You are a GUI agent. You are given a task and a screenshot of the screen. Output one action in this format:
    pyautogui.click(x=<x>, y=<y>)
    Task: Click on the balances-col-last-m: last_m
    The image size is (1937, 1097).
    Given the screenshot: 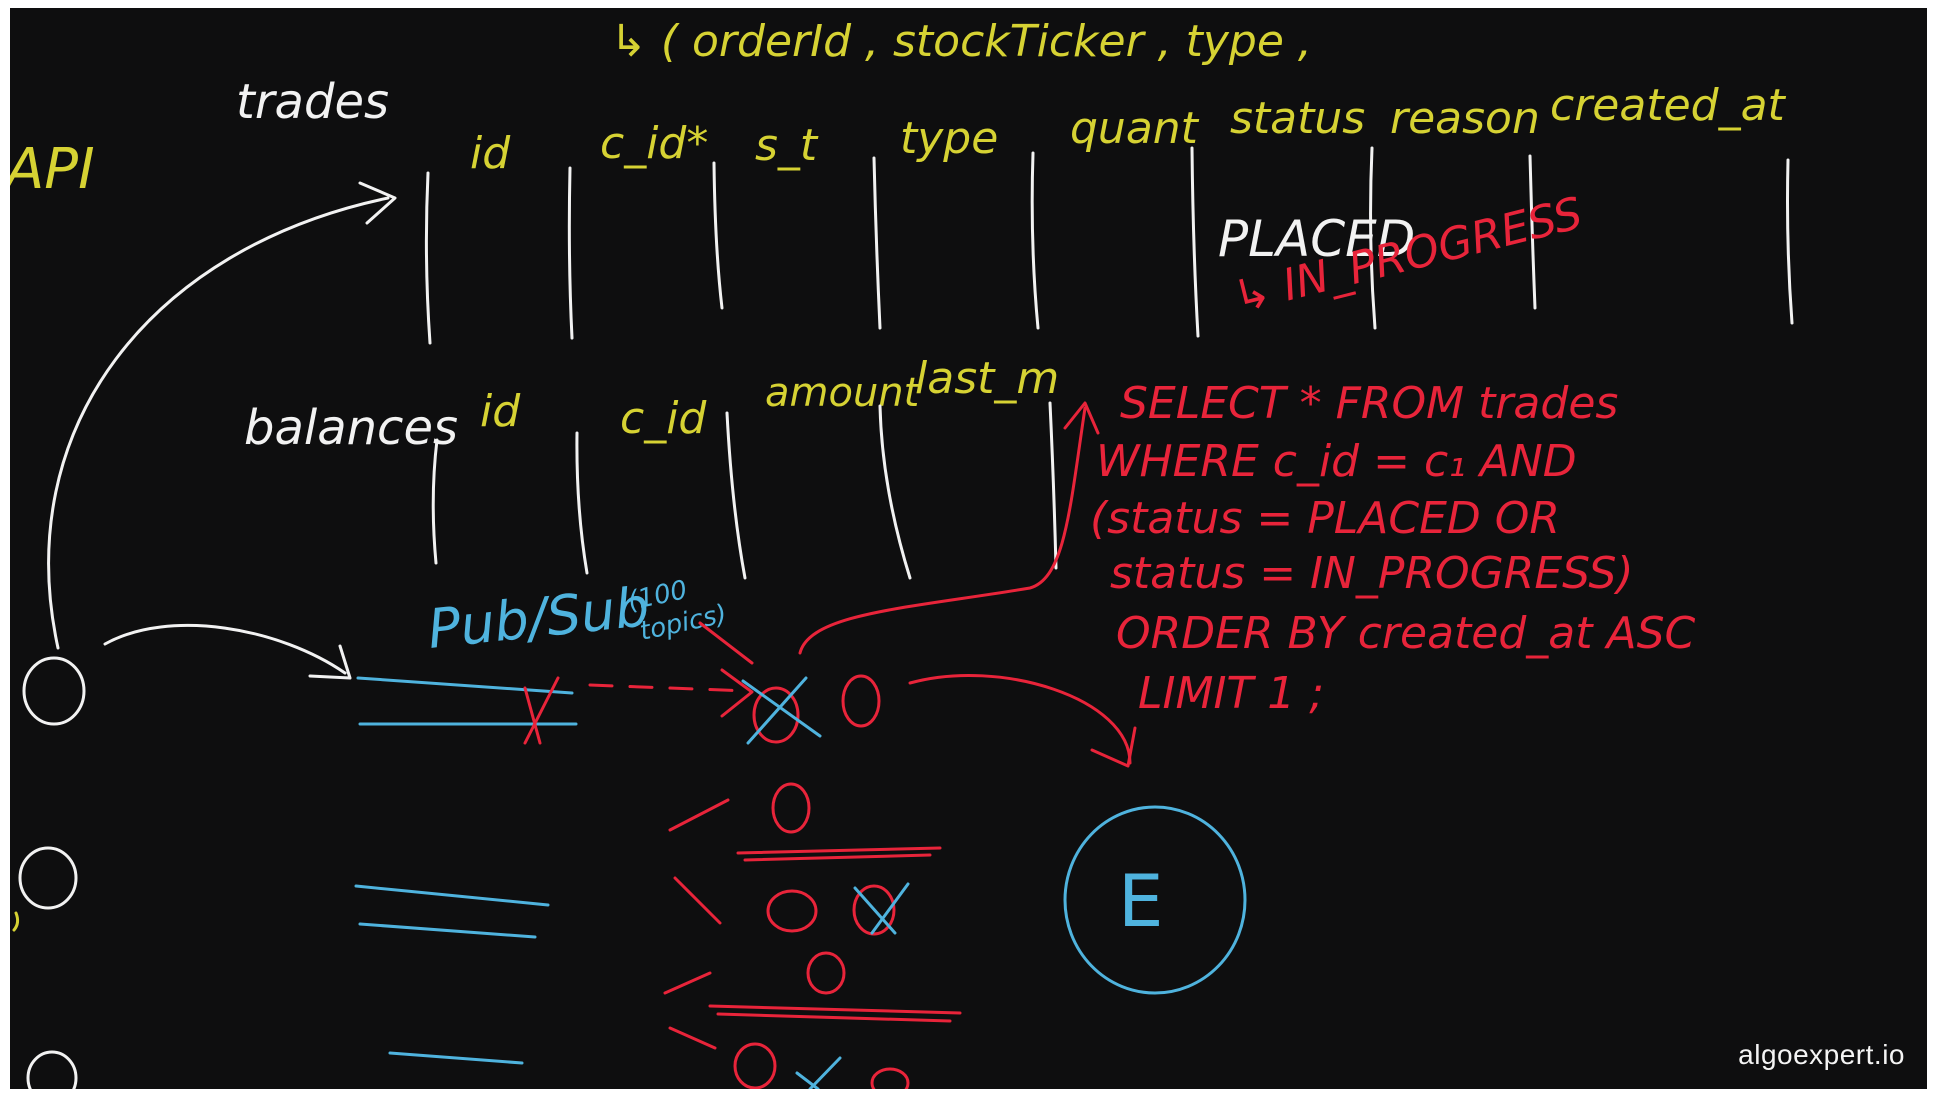 What is the action you would take?
    pyautogui.click(x=987, y=378)
    